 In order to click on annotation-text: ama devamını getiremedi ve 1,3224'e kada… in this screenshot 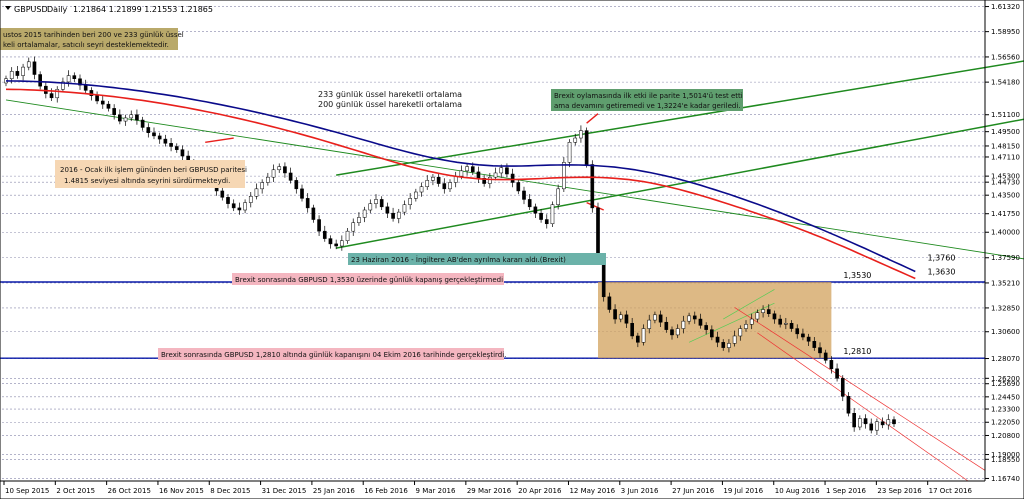, I will do `click(647, 106)`.